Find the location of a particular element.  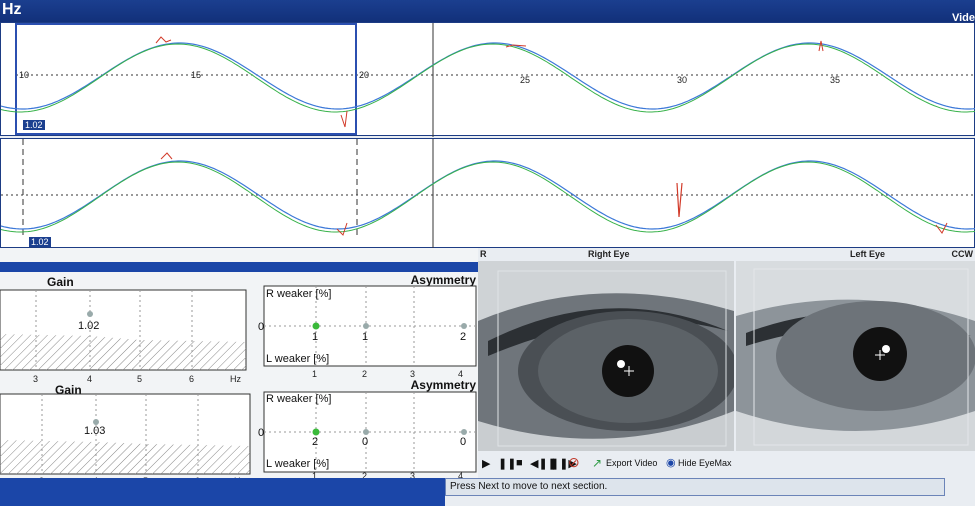

right-eye-image is located at coordinates (606, 356).